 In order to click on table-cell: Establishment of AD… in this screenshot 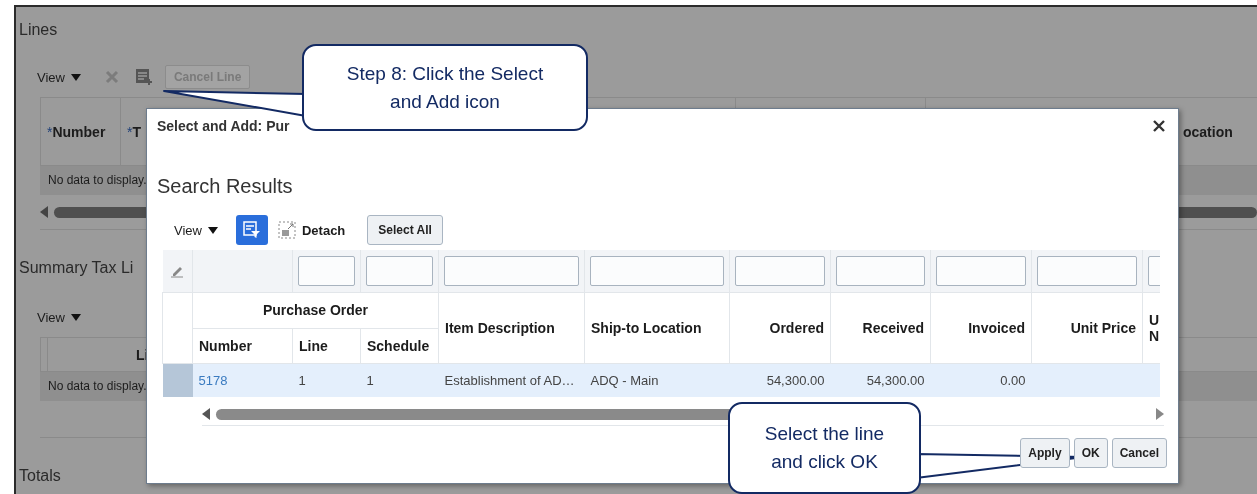, I will do `click(509, 380)`.